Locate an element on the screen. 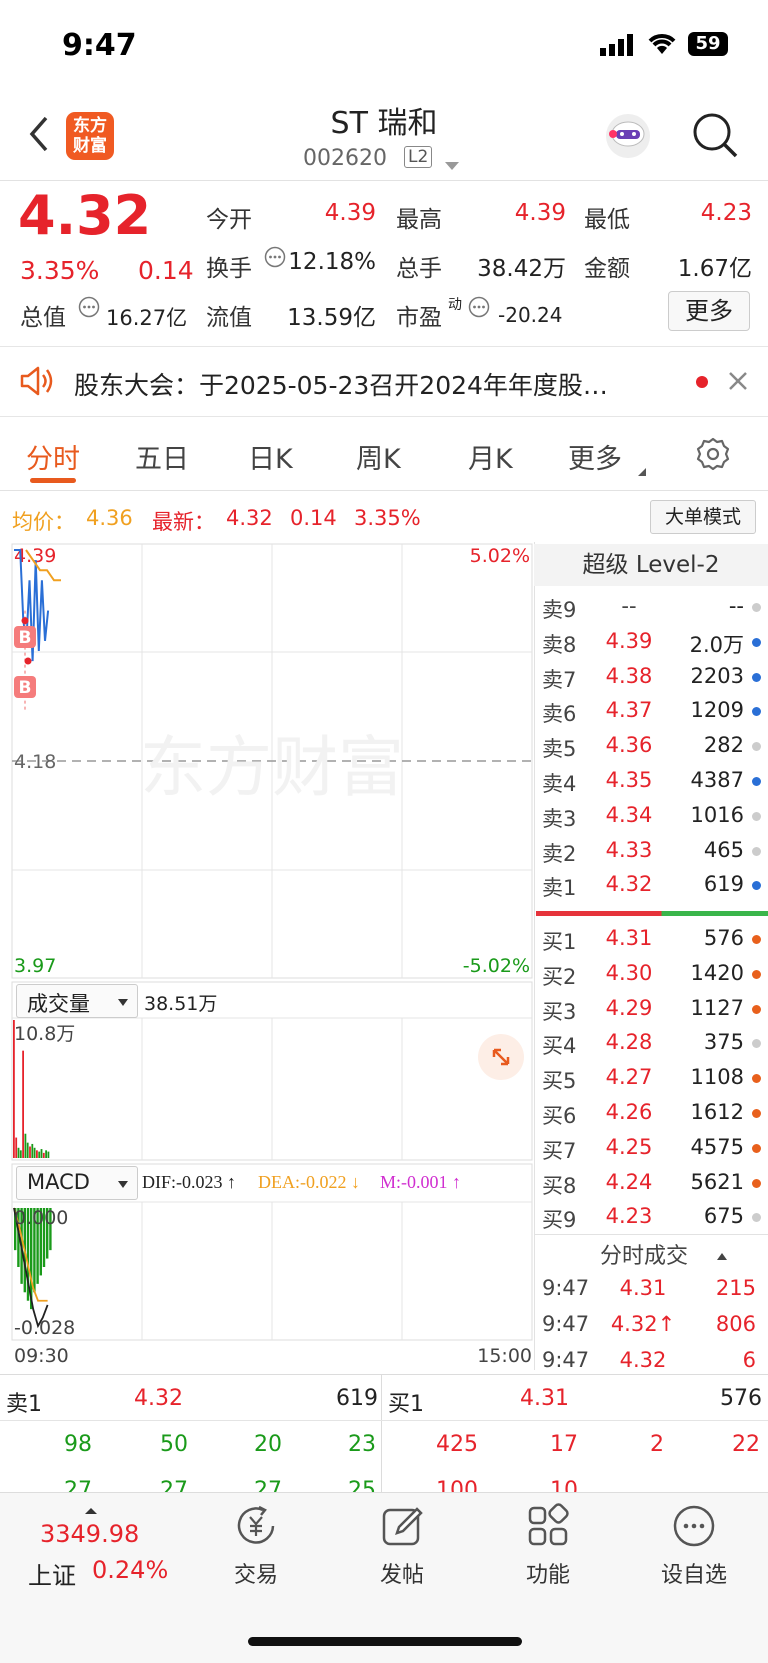 The height and width of the screenshot is (1663, 768). bid-row-7: 买8 4.24 5621 is located at coordinates (649, 1183).